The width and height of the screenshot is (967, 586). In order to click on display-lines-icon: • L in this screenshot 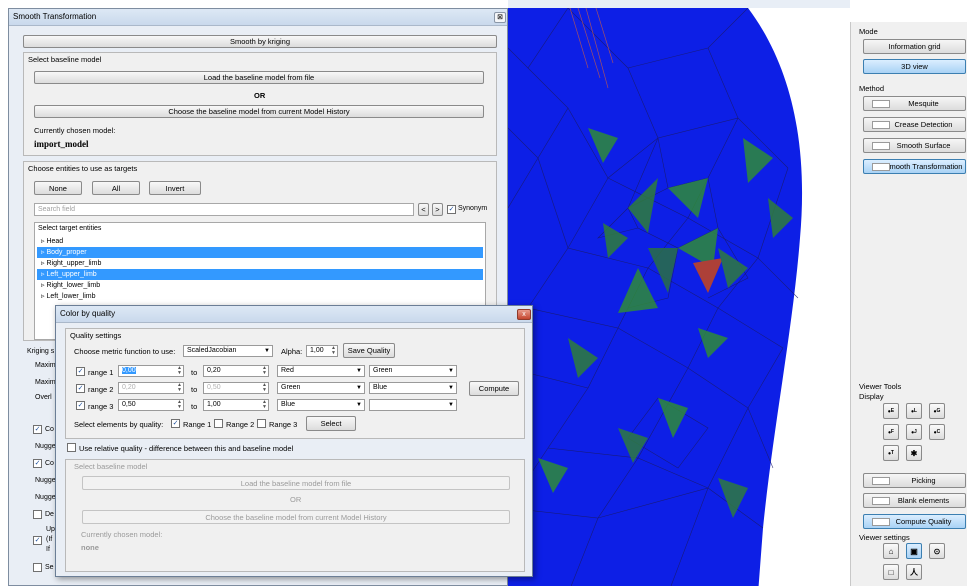, I will do `click(914, 411)`.